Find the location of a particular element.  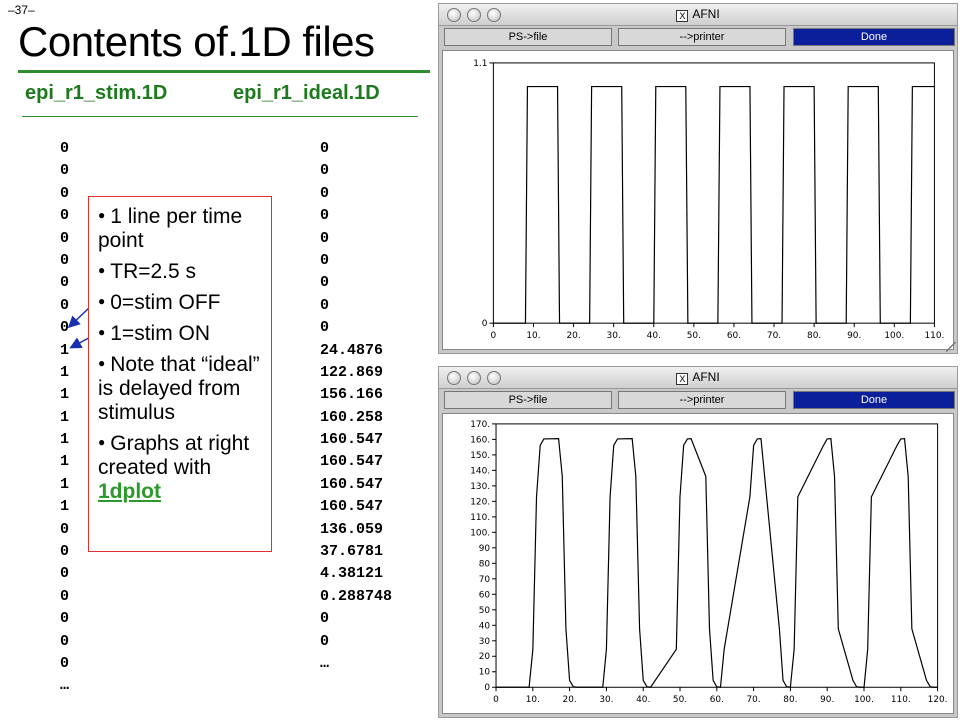

y-tick-label: 160. is located at coordinates (480, 440).